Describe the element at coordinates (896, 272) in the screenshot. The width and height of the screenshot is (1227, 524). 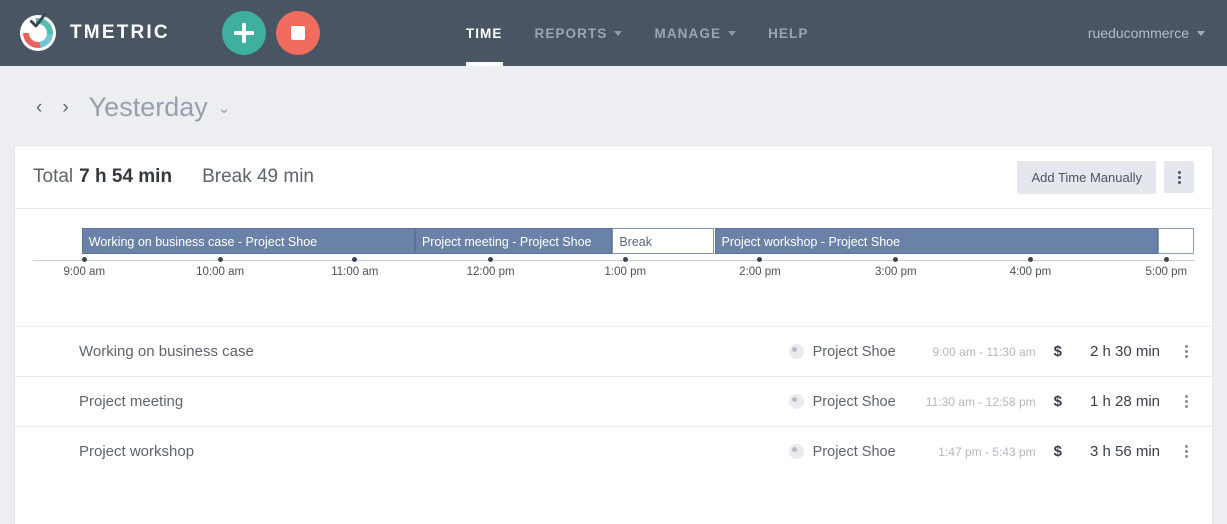
I see `timeline-tick-label: 3:00 pm` at that location.